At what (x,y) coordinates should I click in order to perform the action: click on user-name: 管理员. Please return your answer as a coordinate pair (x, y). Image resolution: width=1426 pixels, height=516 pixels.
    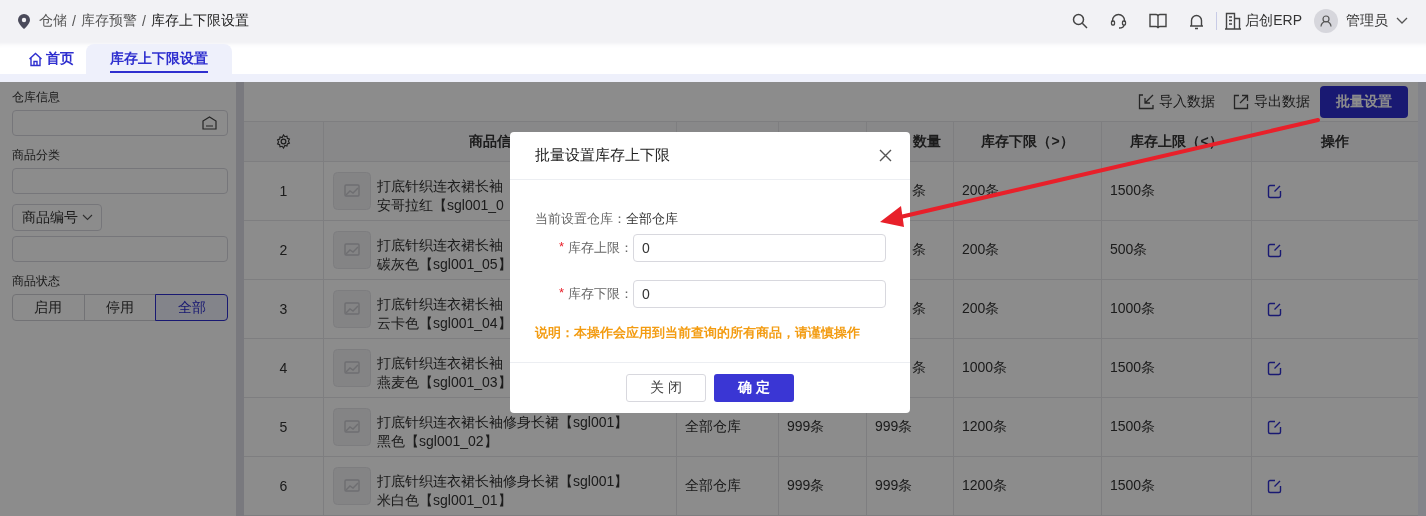
    Looking at the image, I should click on (1367, 21).